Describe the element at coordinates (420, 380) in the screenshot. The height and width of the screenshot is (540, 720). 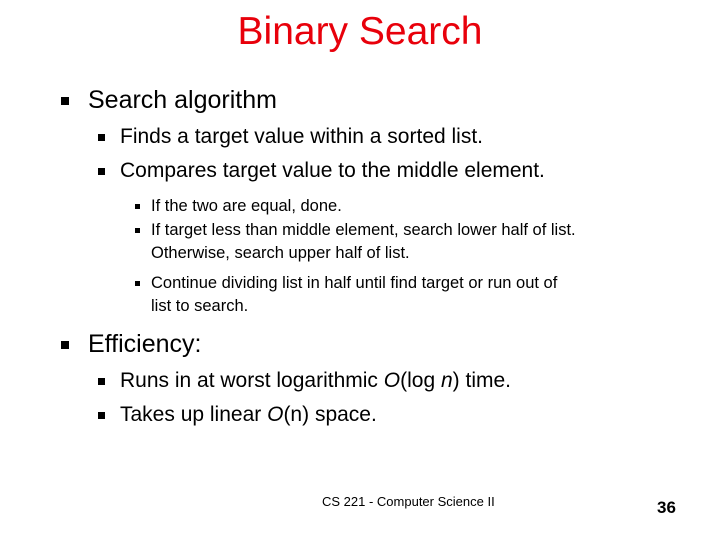
I see `text-part: (log` at that location.